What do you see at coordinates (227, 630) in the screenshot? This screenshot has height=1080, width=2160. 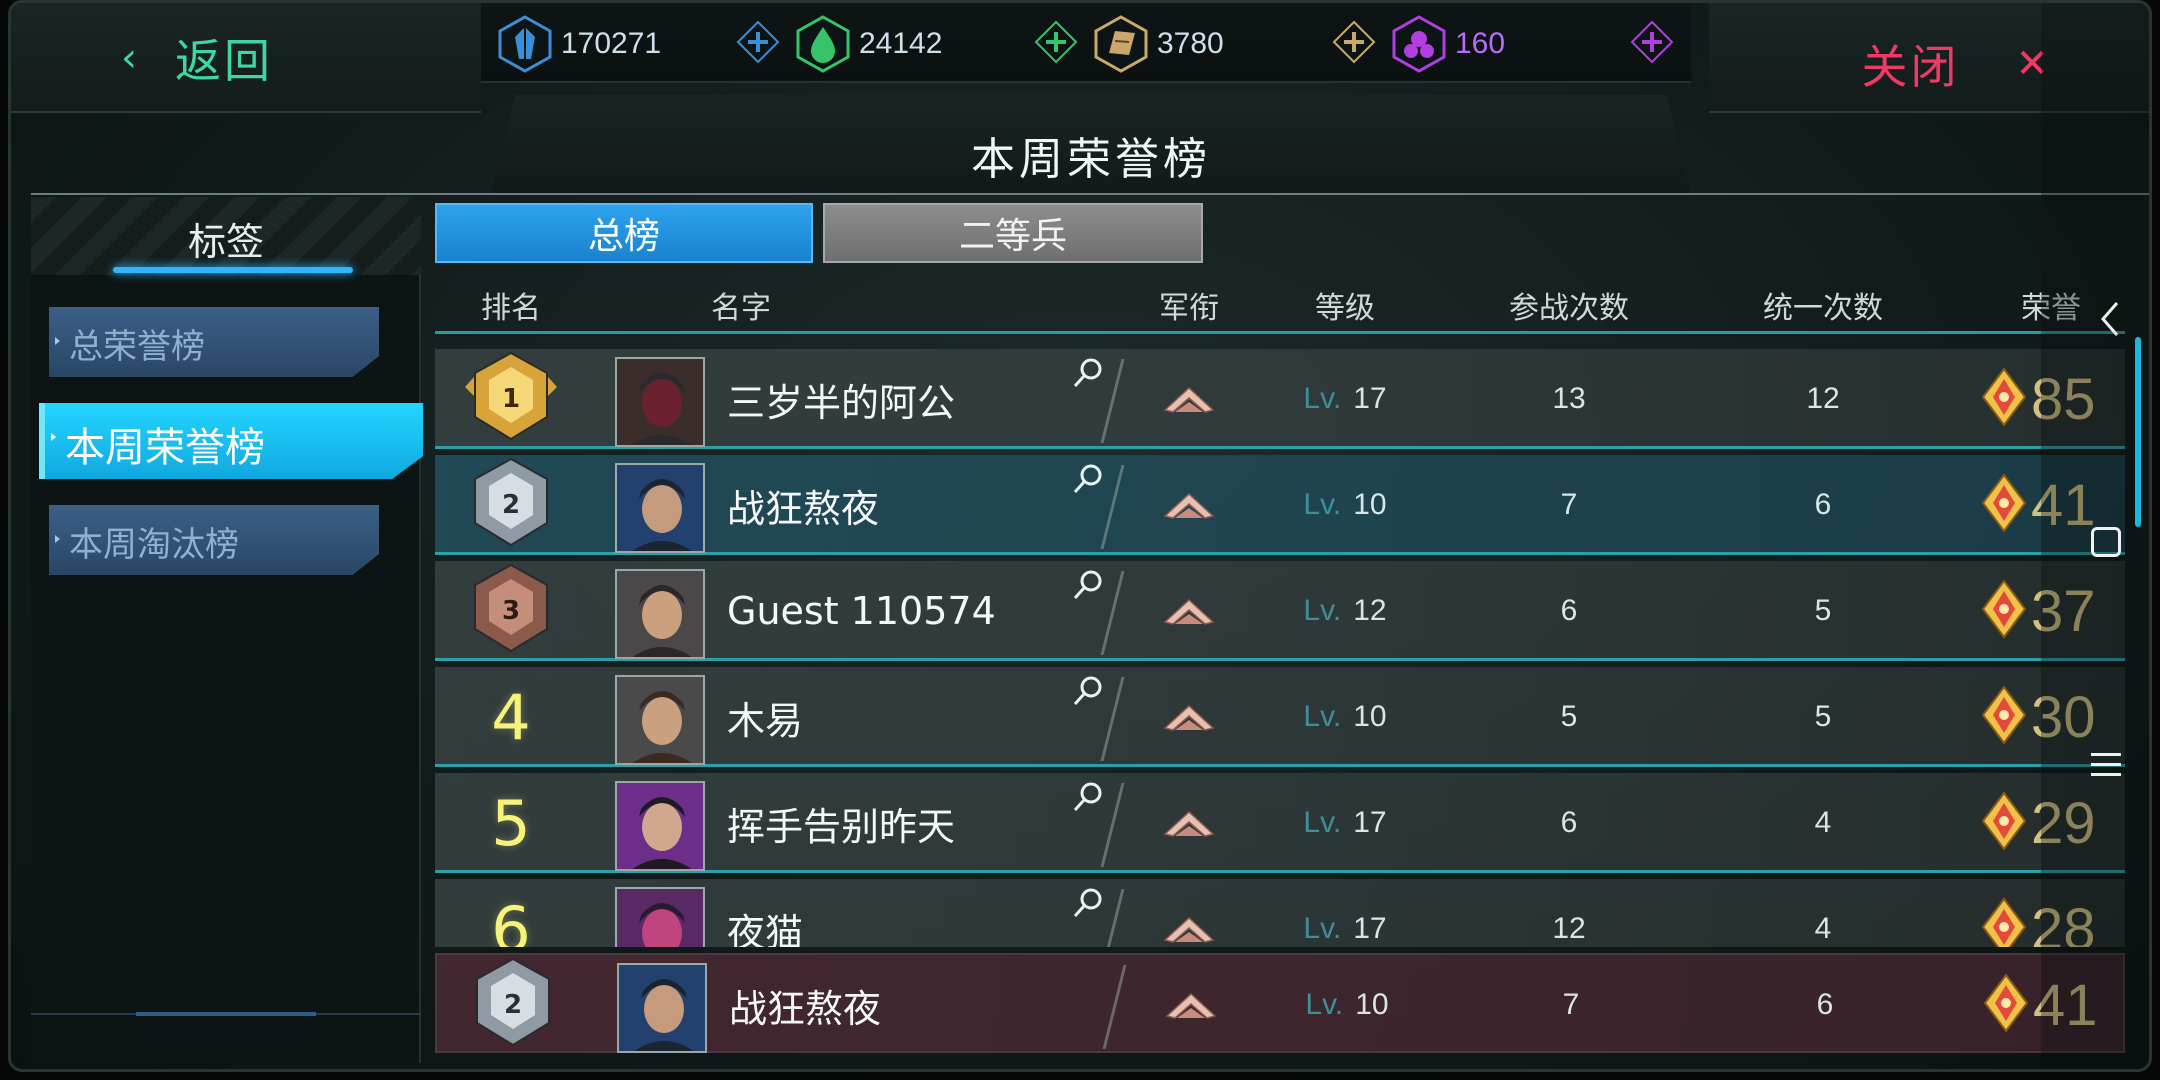 I see `sidebar: 标签 总荣誉榜 本周荣誉榜 本周淘汰榜` at bounding box center [227, 630].